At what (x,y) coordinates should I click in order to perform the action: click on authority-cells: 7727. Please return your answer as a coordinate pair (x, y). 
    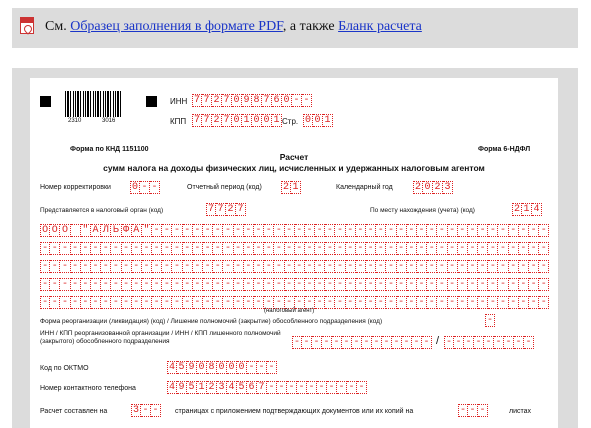
    Looking at the image, I should click on (226, 209).